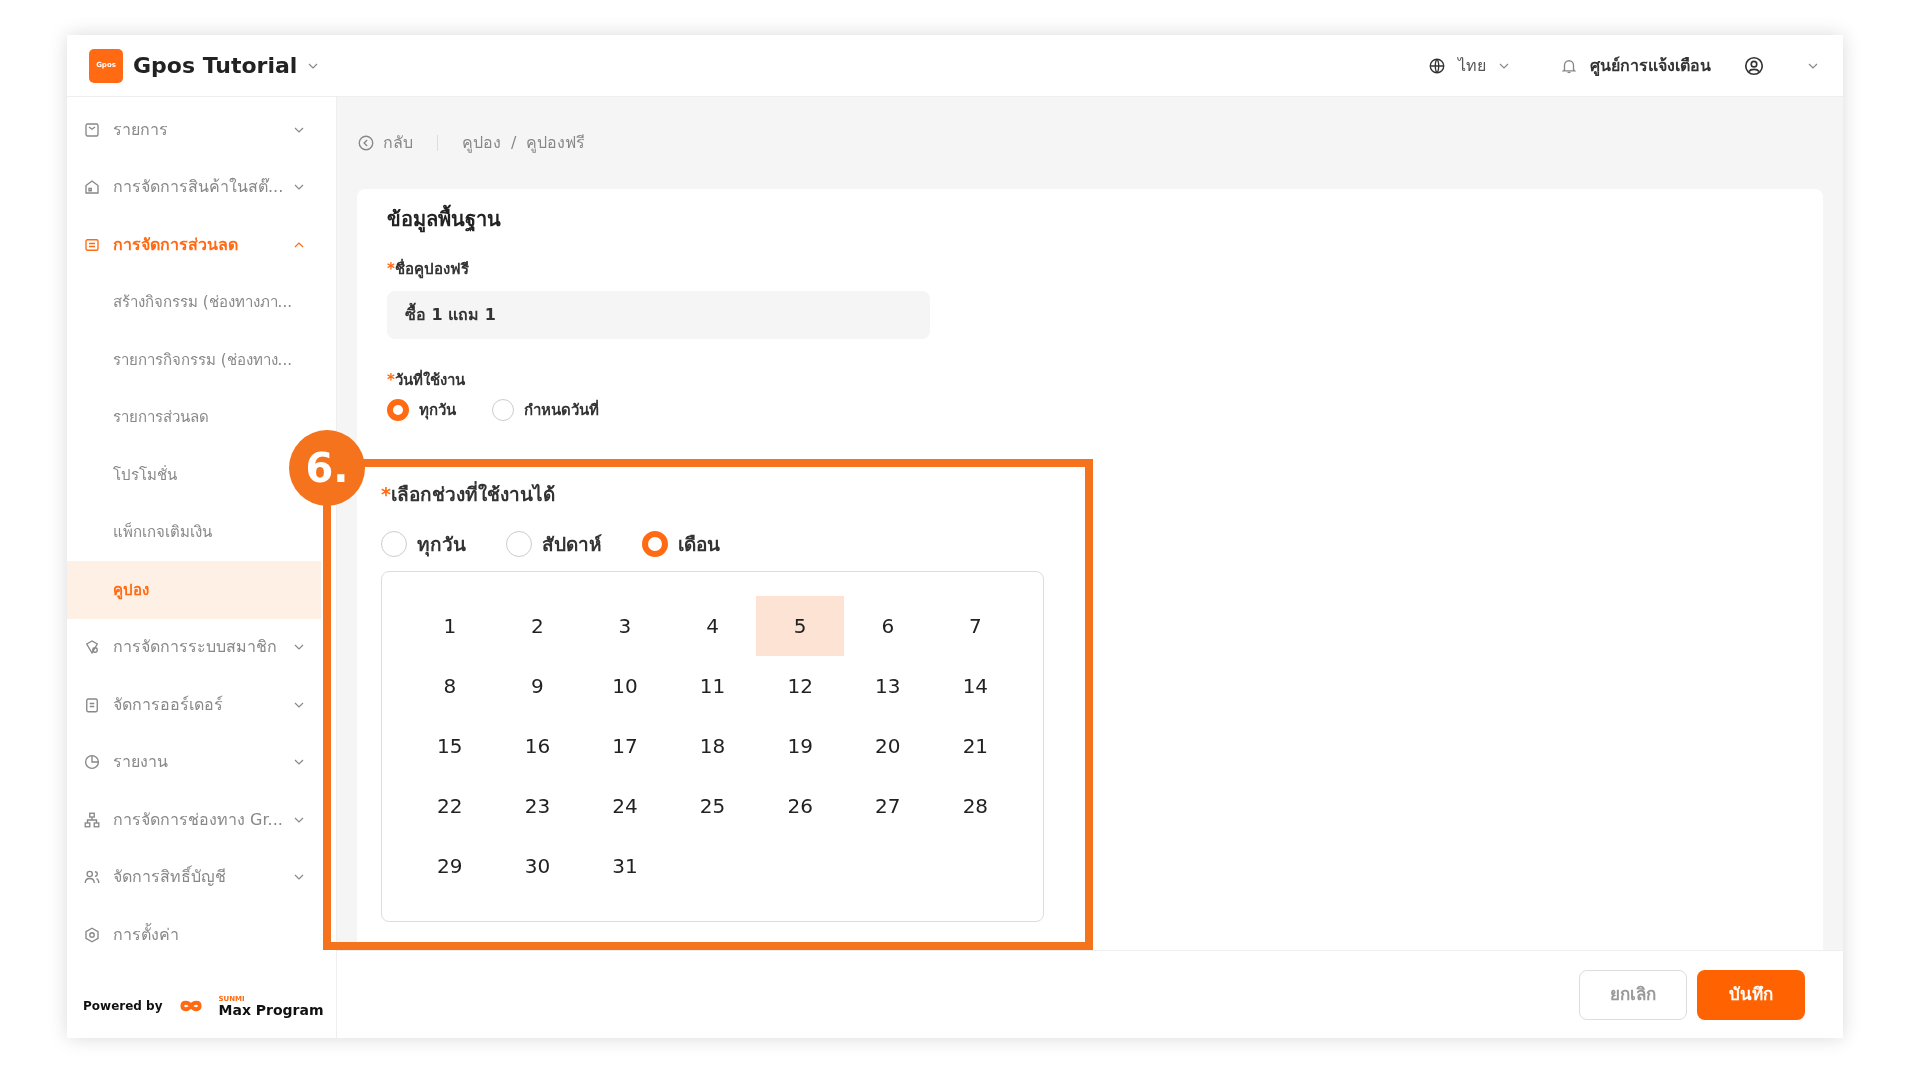 The width and height of the screenshot is (1920, 1080). I want to click on radio-option: เดือน, so click(681, 544).